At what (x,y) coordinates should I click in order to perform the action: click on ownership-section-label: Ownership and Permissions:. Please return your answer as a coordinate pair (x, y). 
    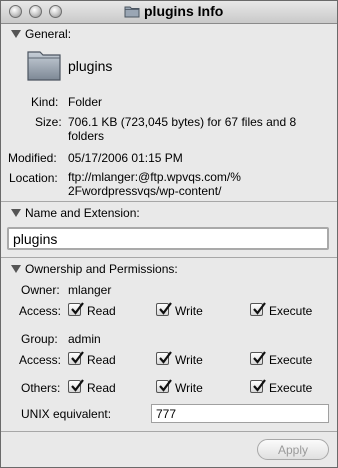
    Looking at the image, I should click on (101, 269).